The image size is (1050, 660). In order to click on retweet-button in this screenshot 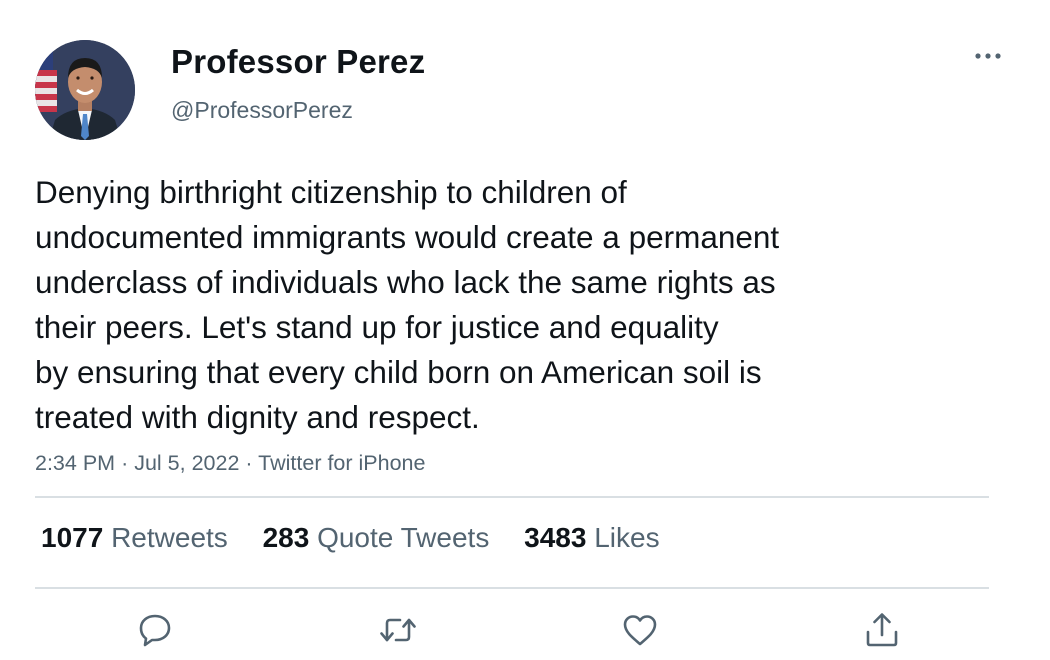, I will do `click(398, 630)`.